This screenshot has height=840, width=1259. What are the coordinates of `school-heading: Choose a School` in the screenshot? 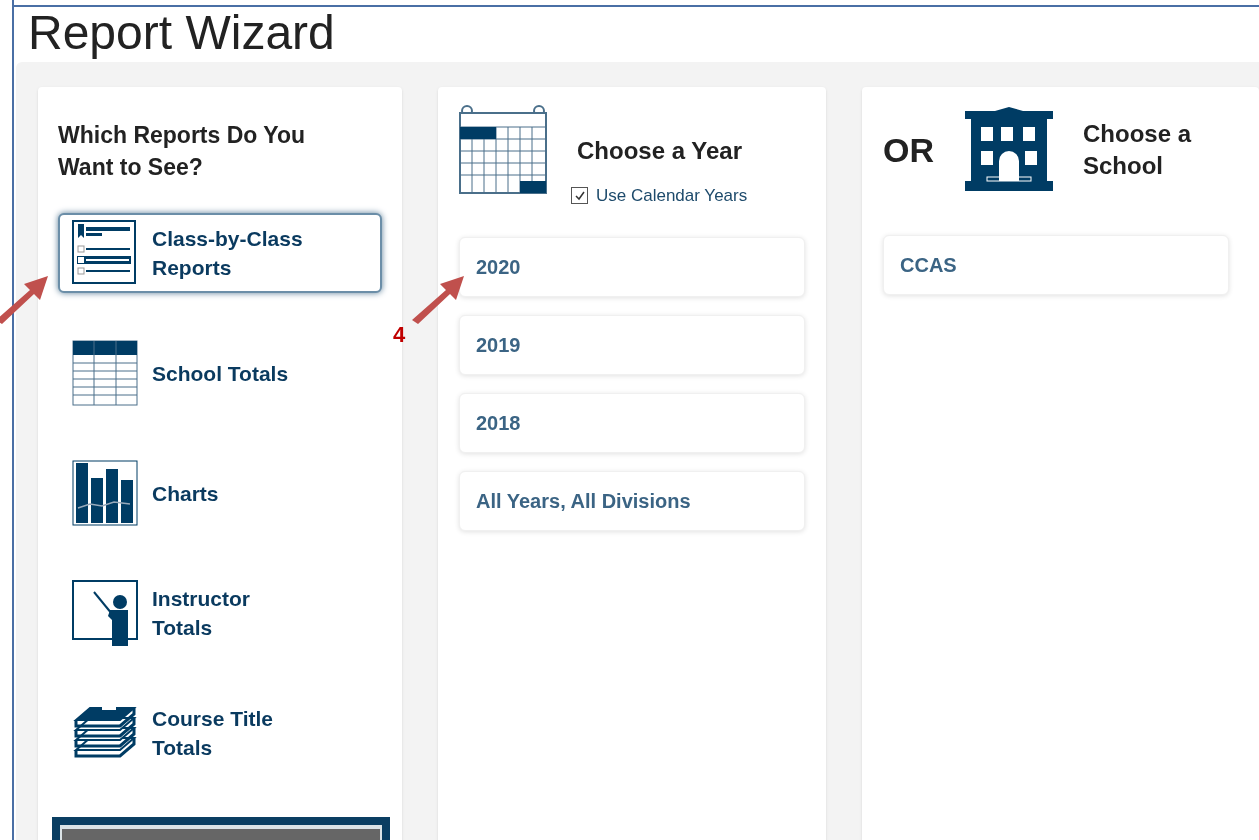 It's located at (1138, 150).